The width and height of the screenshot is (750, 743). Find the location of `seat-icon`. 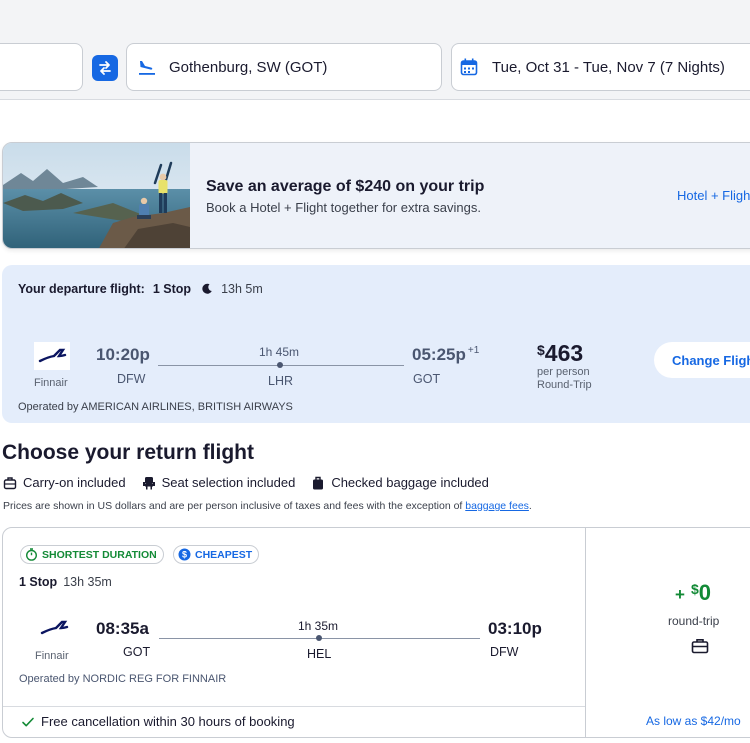

seat-icon is located at coordinates (148, 482).